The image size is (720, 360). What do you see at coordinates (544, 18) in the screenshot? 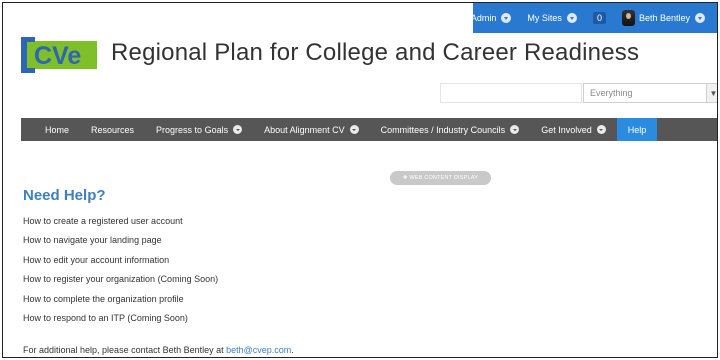
I see `my-sites-label: My Sites` at bounding box center [544, 18].